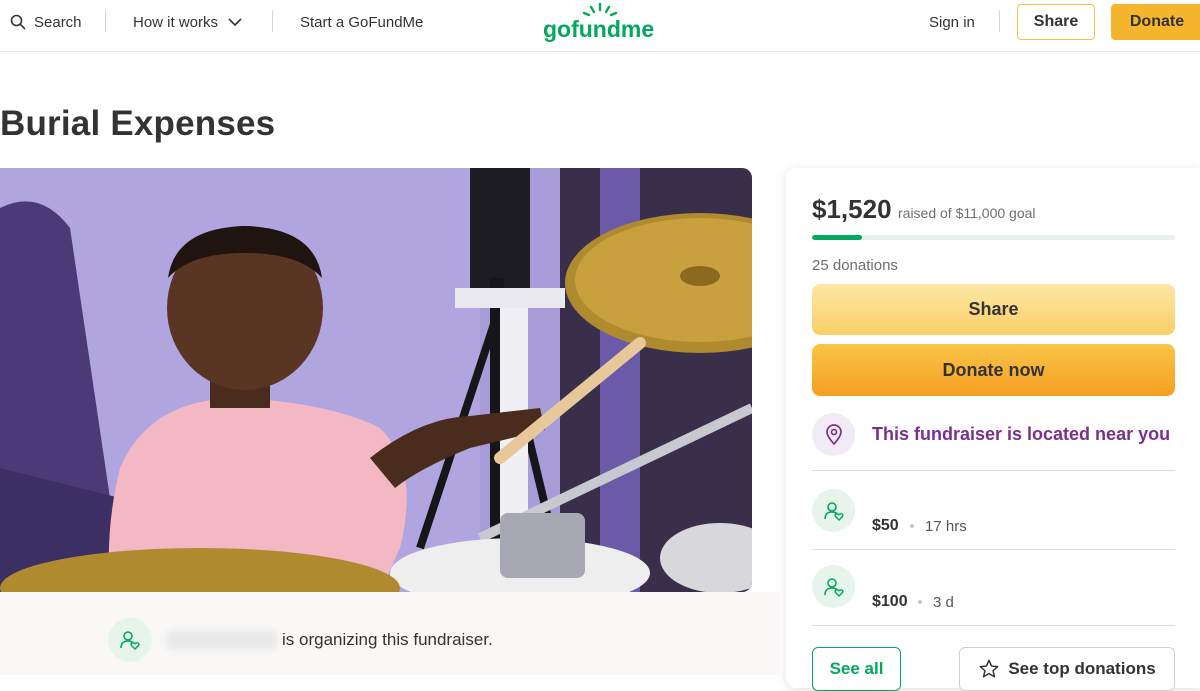 This screenshot has width=1200, height=691. Describe the element at coordinates (967, 213) in the screenshot. I see `goal-text: raised of $11,000 goal` at that location.